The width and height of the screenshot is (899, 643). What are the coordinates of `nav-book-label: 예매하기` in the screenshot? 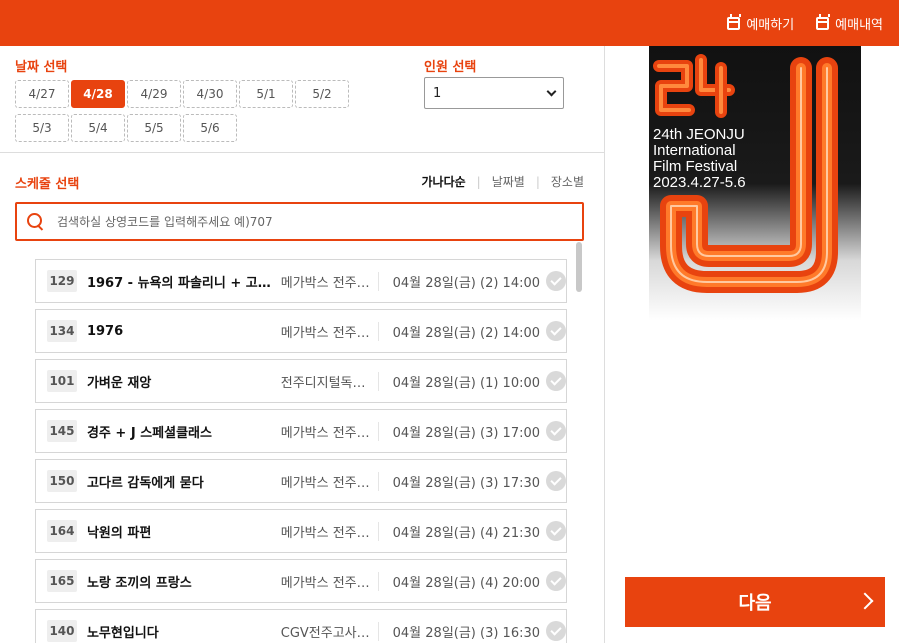 It's located at (770, 25).